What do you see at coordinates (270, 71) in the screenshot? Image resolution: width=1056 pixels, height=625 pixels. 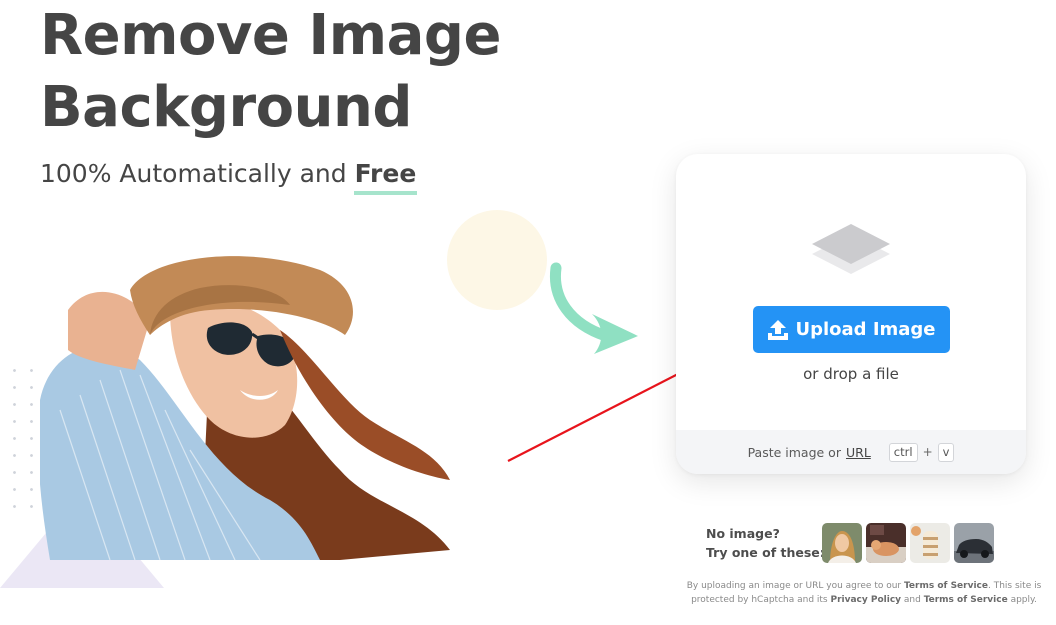 I see `page-title: Remove Image Background` at bounding box center [270, 71].